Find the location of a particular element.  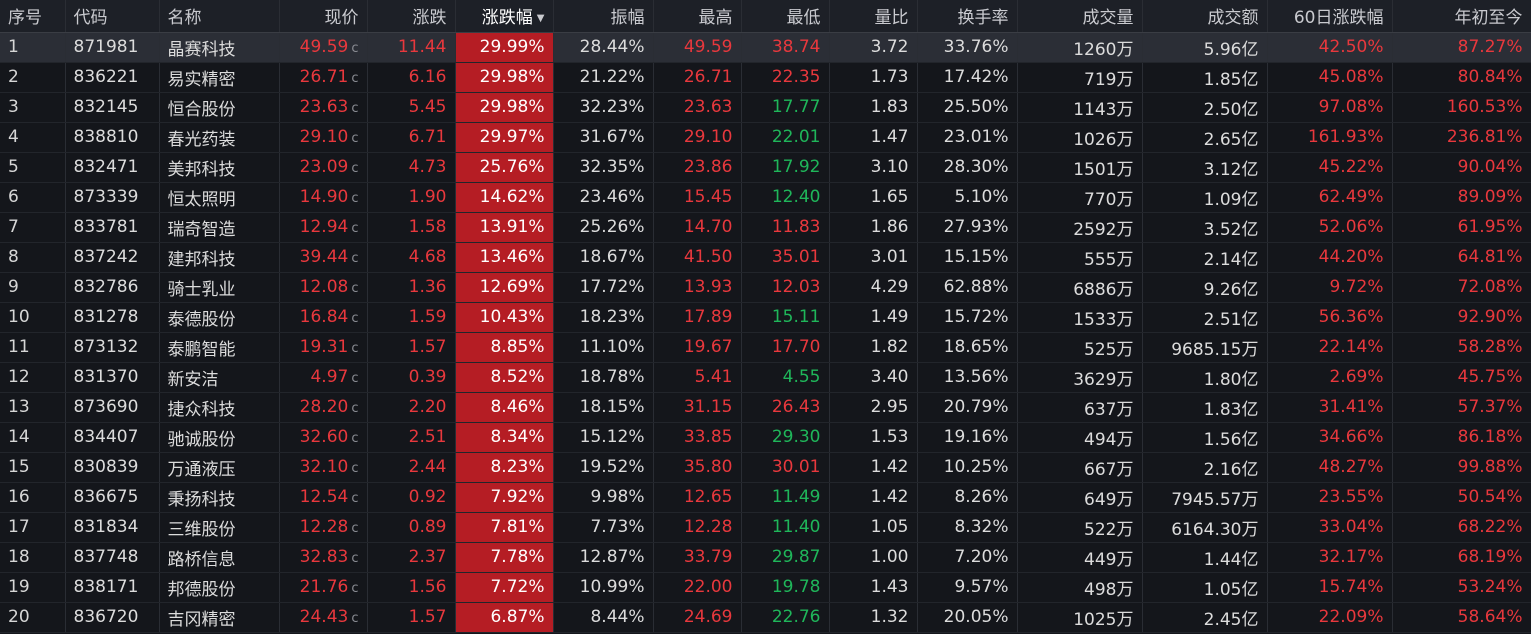

cell-amount-value: 1.56亿 is located at coordinates (1231, 439).